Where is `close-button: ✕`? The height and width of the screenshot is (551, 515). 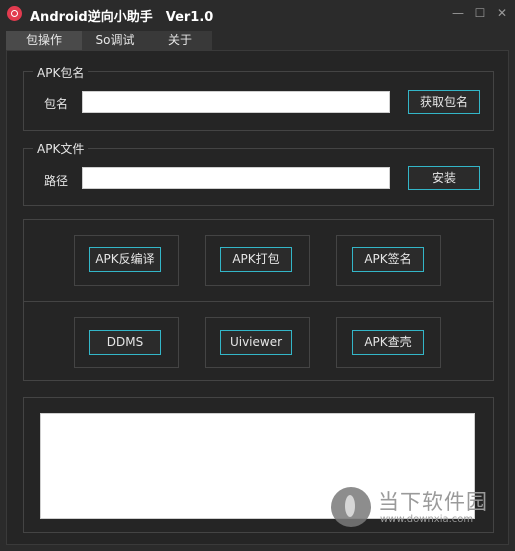
close-button: ✕ is located at coordinates (502, 13).